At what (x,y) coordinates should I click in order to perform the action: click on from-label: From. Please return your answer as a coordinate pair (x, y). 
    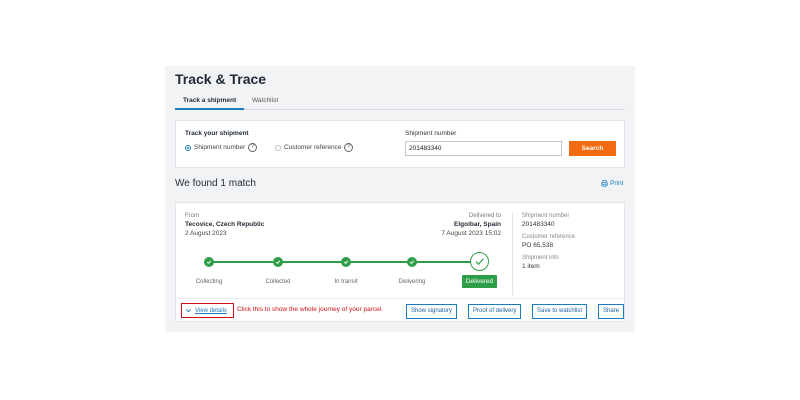
    Looking at the image, I should click on (192, 216).